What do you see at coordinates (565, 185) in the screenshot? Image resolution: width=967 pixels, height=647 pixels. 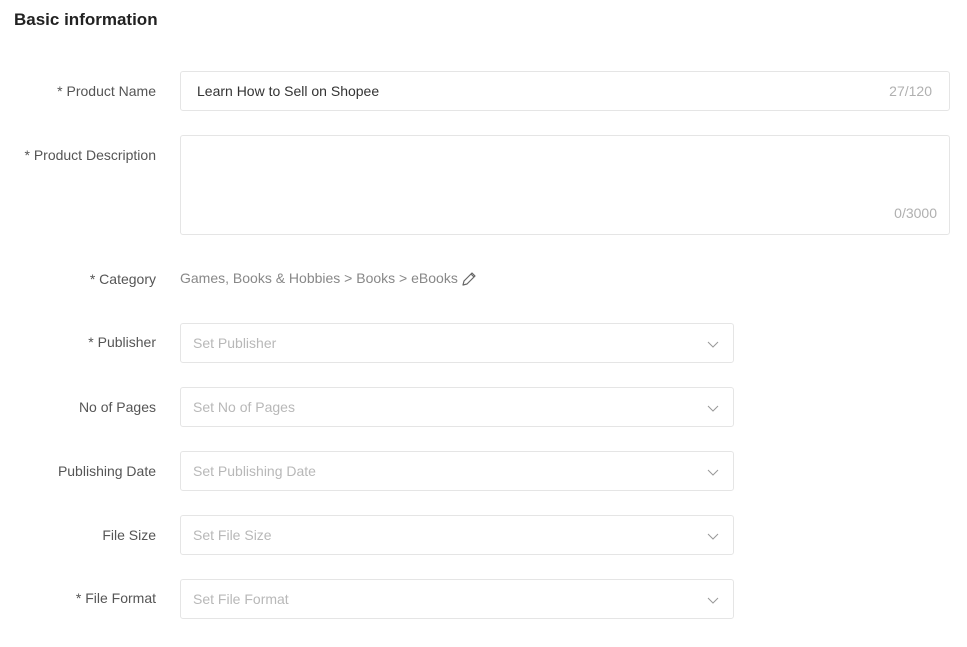 I see `product-description-textarea: 0/3000` at bounding box center [565, 185].